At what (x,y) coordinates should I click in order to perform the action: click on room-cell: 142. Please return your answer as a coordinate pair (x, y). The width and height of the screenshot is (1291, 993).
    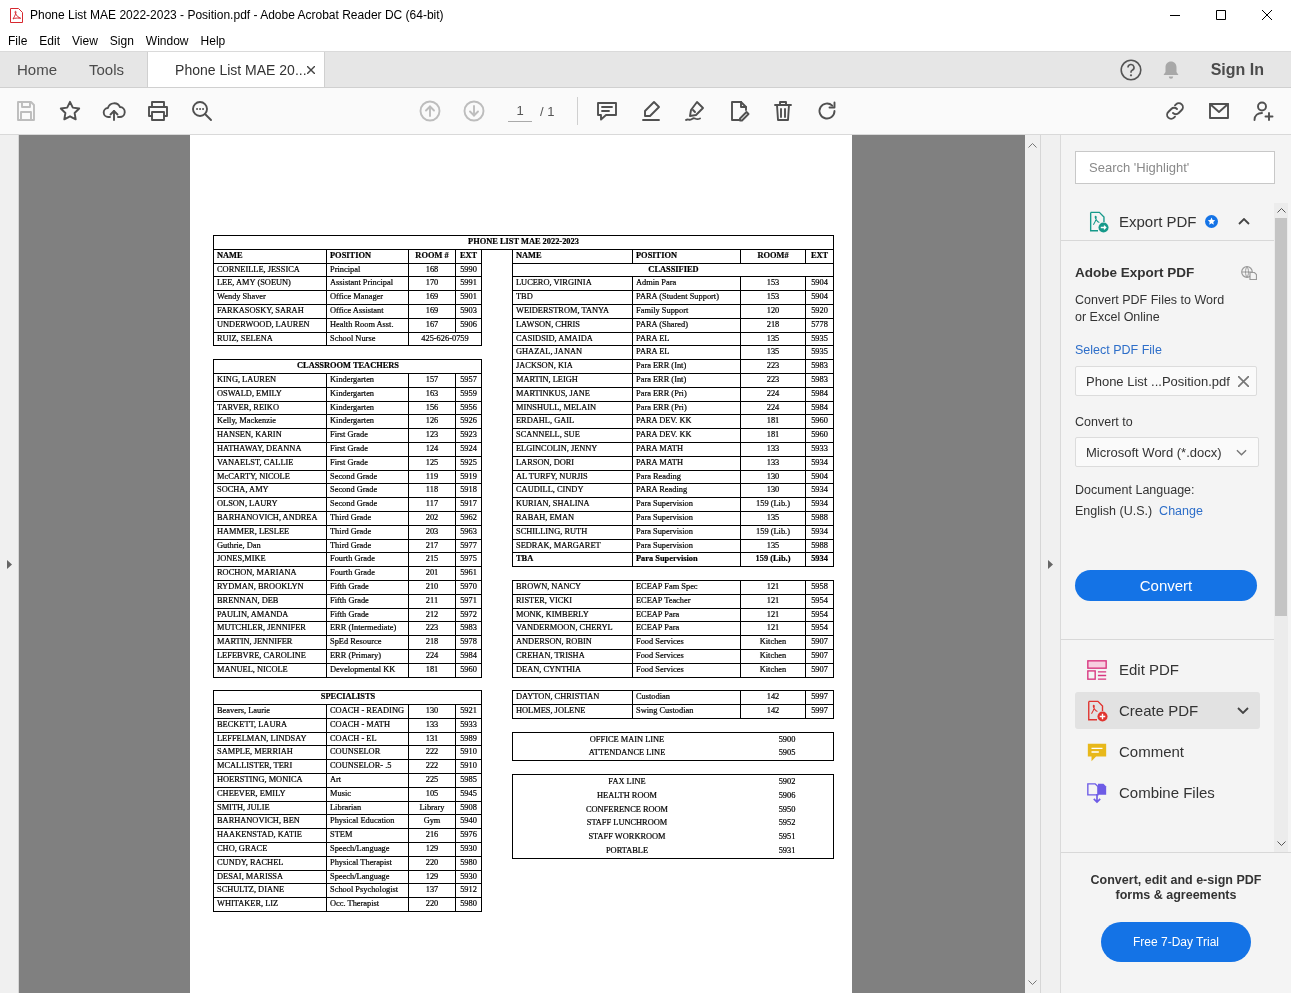
    Looking at the image, I should click on (773, 712).